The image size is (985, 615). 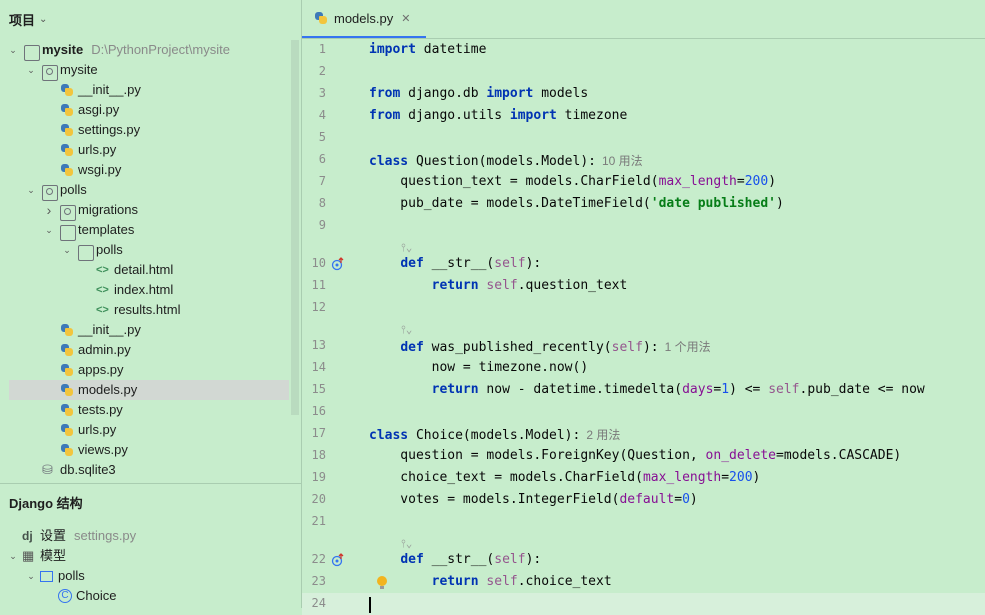 What do you see at coordinates (71, 575) in the screenshot?
I see `django-item-label: polls` at bounding box center [71, 575].